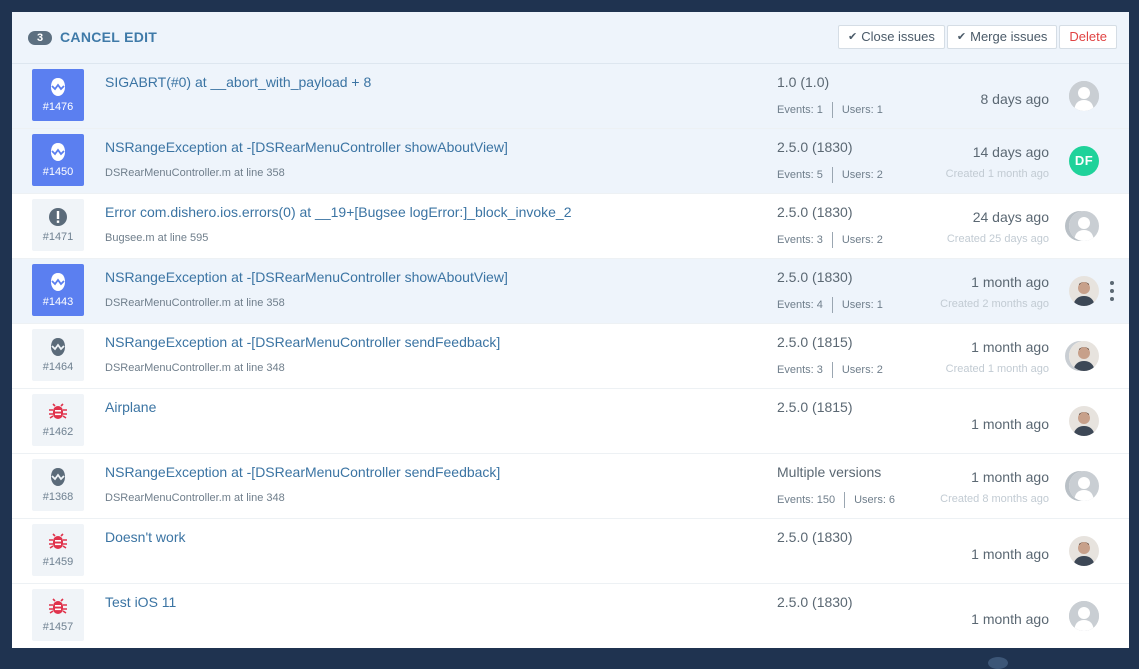 The image size is (1139, 669). I want to click on issue-type-badge: #1464, so click(58, 355).